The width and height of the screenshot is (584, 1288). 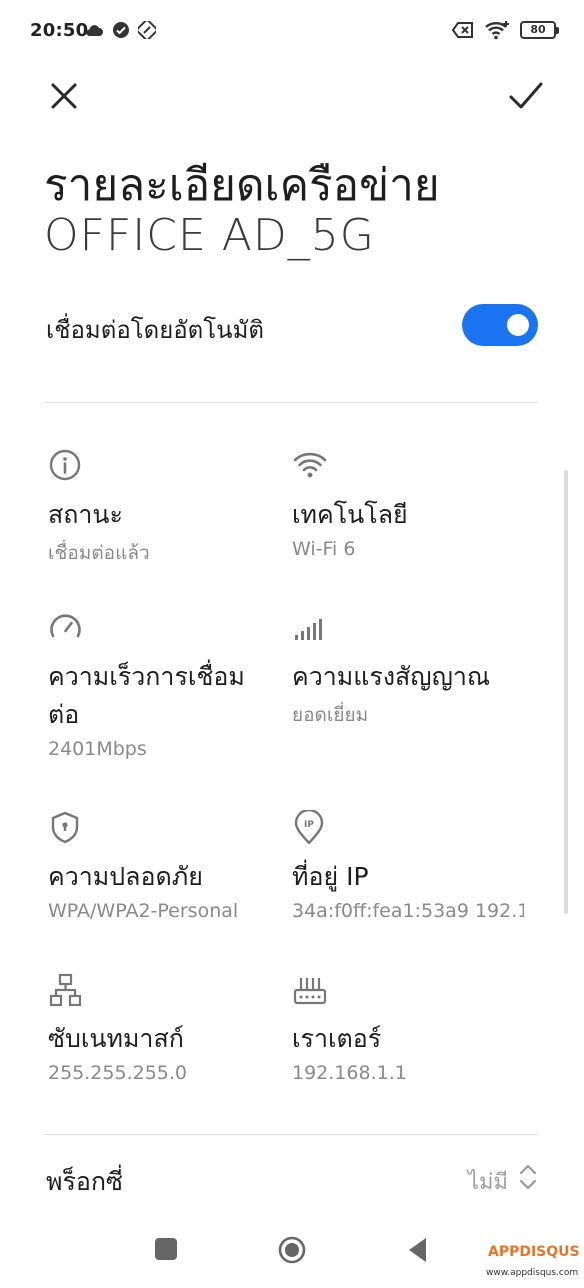 I want to click on speedometer-icon, so click(x=65, y=626).